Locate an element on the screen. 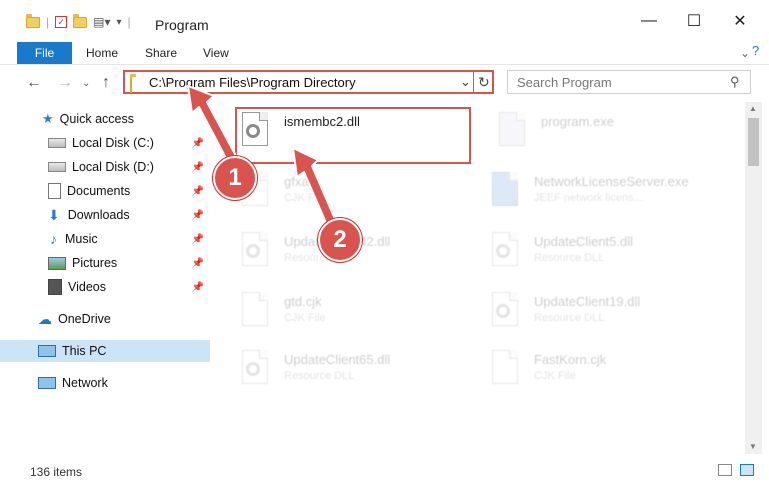 The height and width of the screenshot is (496, 769). details-view-icon is located at coordinates (725, 470).